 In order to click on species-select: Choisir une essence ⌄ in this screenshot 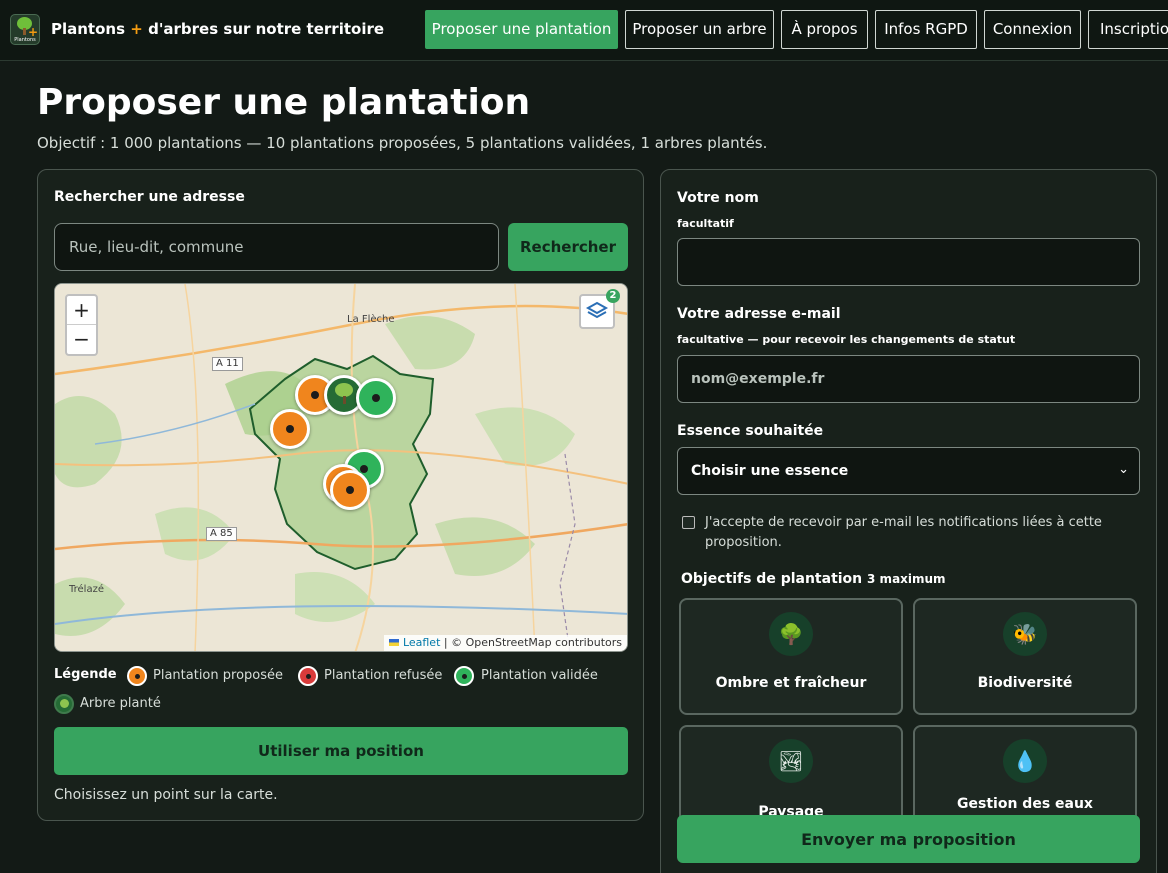, I will do `click(908, 471)`.